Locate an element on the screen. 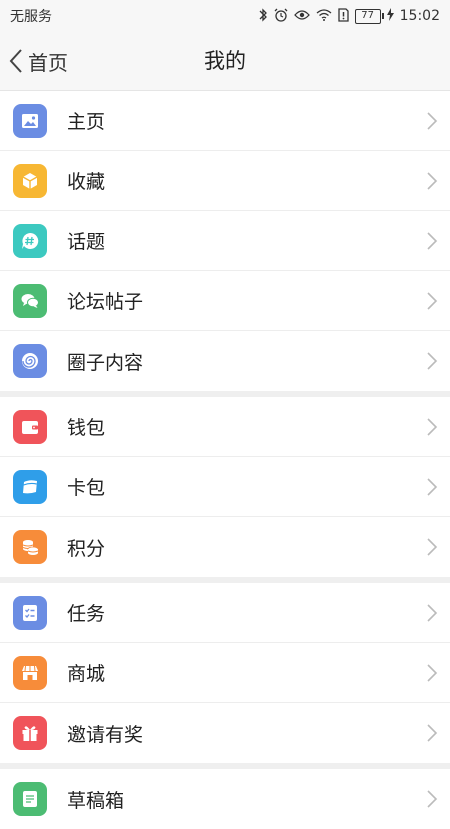 This screenshot has width=450, height=829. menu-item-label: 草稿箱 is located at coordinates (96, 800).